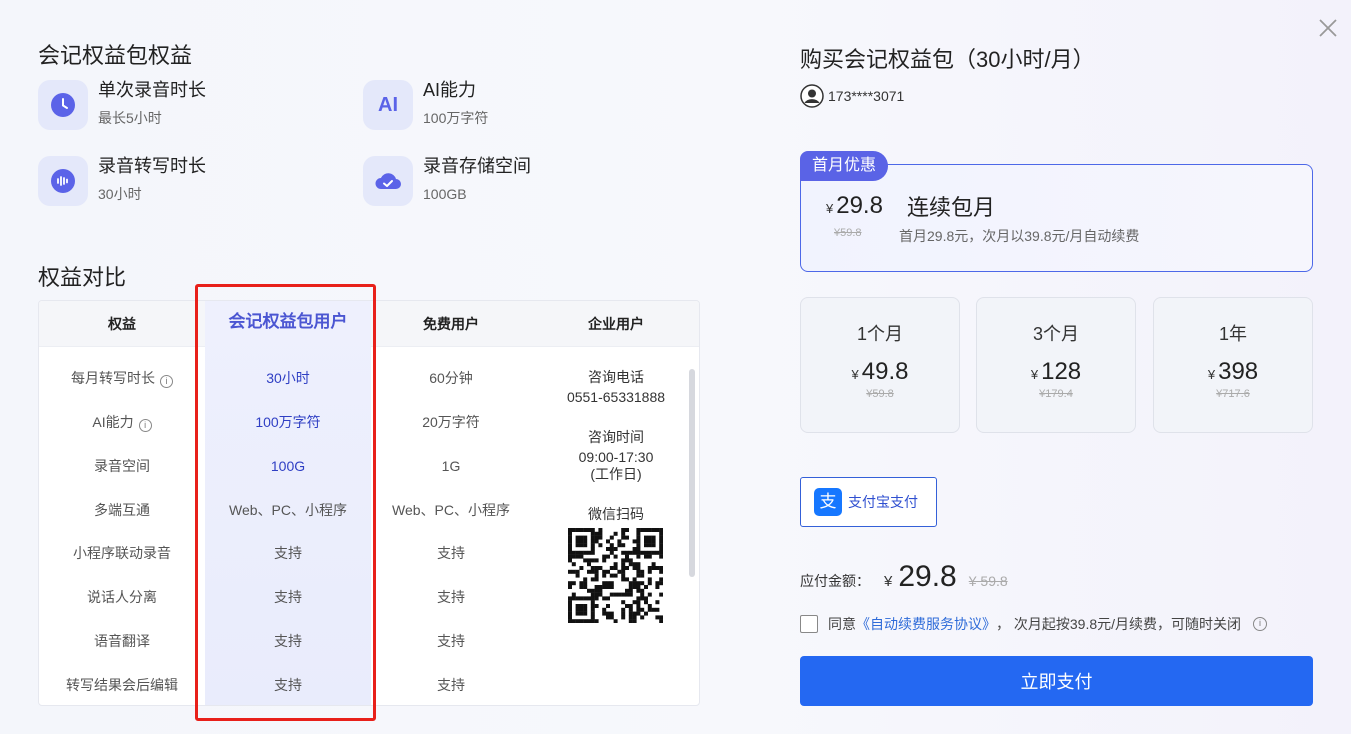 Image resolution: width=1351 pixels, height=734 pixels. What do you see at coordinates (451, 378) in the screenshot?
I see `row-free-value: 60分钟` at bounding box center [451, 378].